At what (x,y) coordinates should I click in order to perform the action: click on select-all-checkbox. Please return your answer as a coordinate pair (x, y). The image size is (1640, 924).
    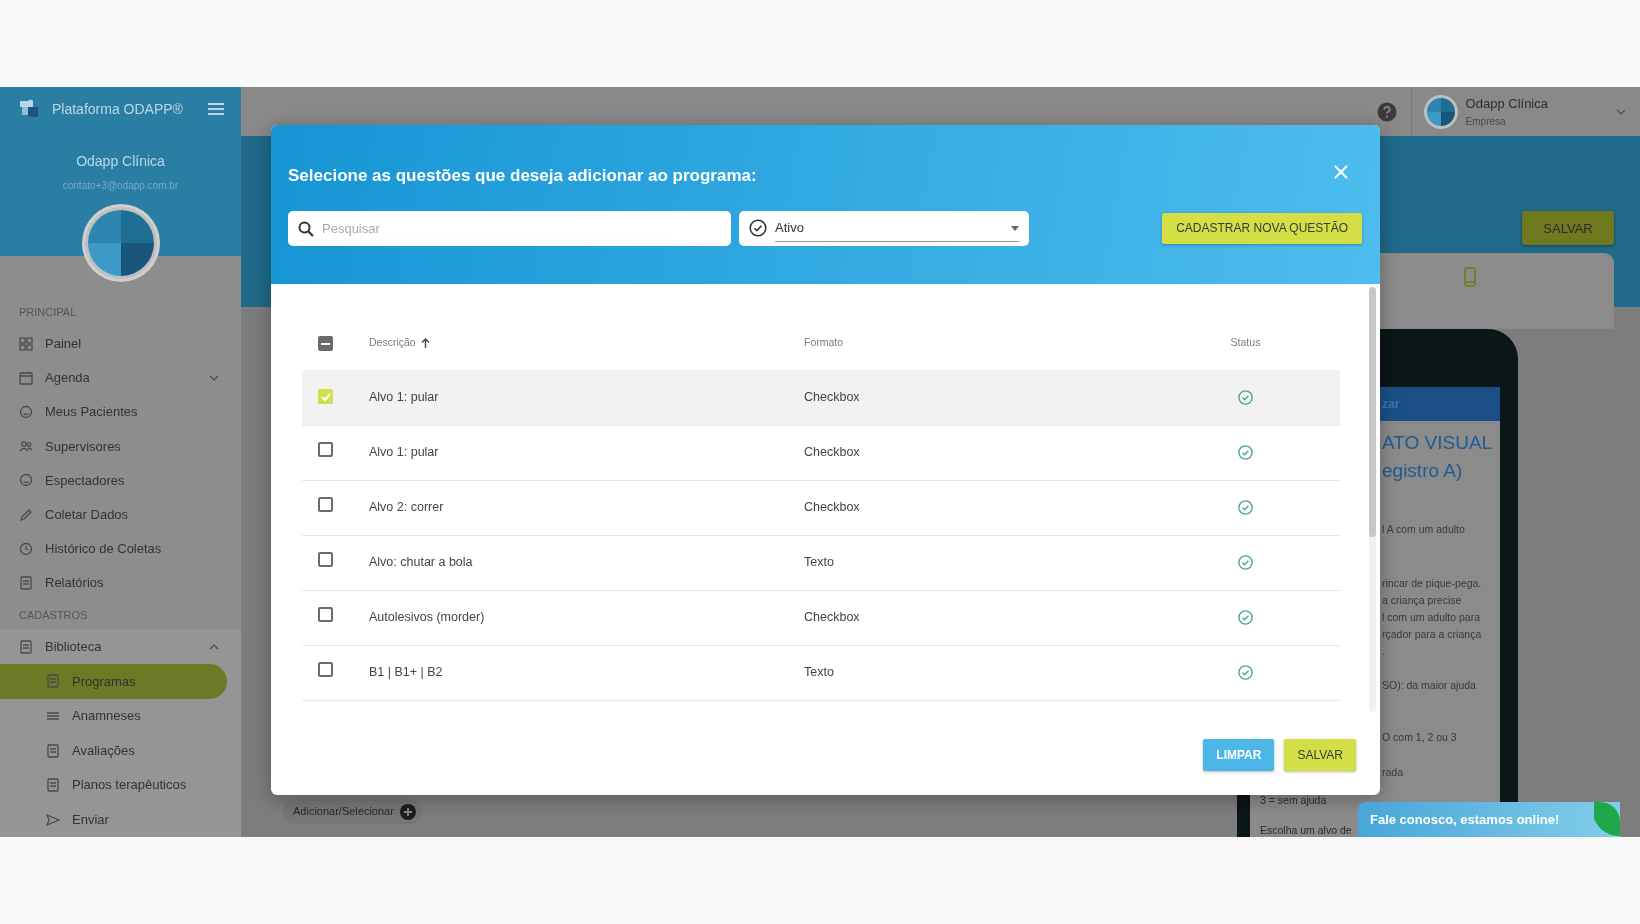
    Looking at the image, I should click on (325, 344).